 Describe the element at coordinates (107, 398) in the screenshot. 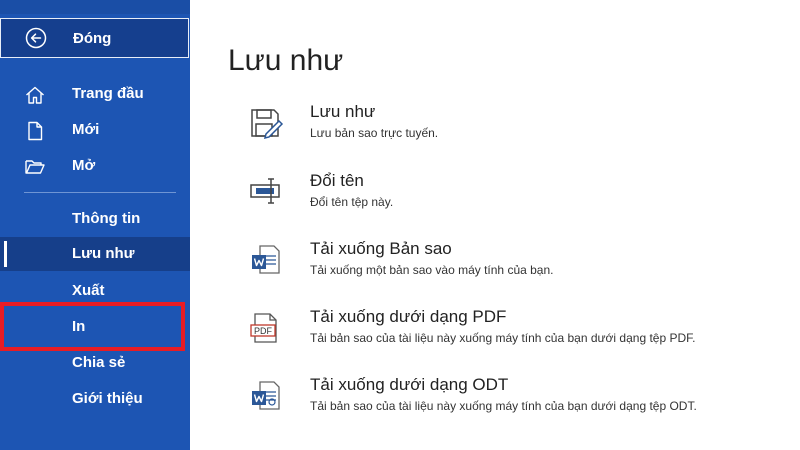

I see `sidebar-item-label: Giới thiệu` at that location.